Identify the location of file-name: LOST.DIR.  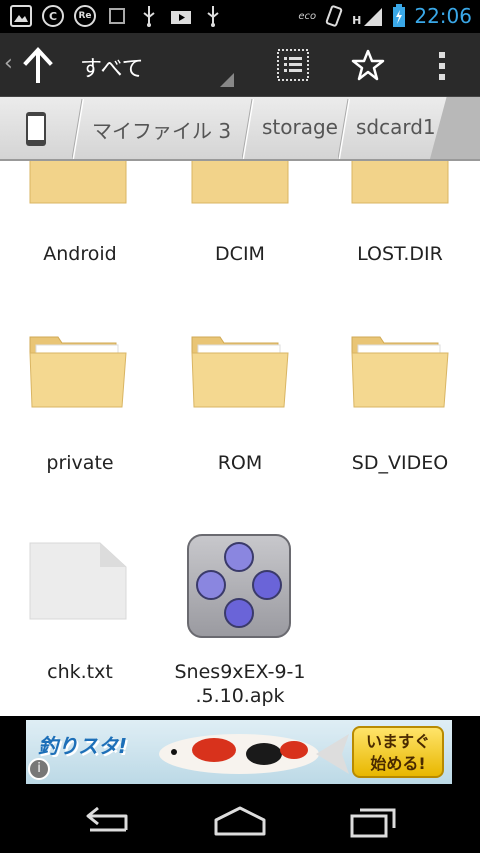
(400, 254).